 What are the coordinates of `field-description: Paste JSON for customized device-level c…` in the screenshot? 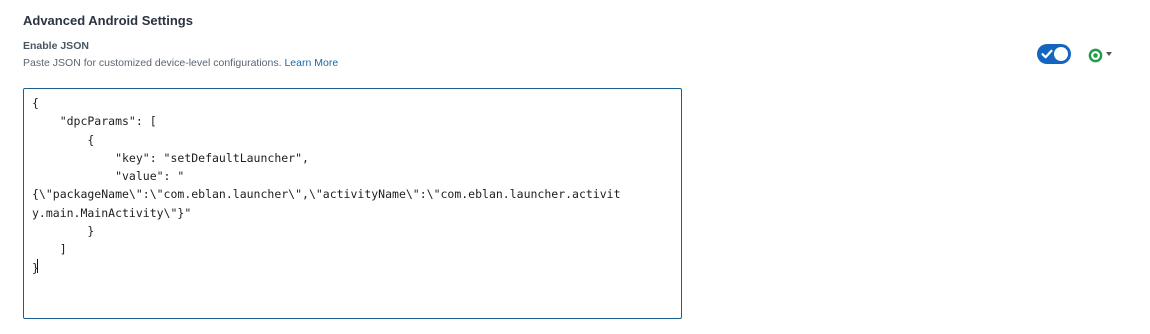 It's located at (180, 63).